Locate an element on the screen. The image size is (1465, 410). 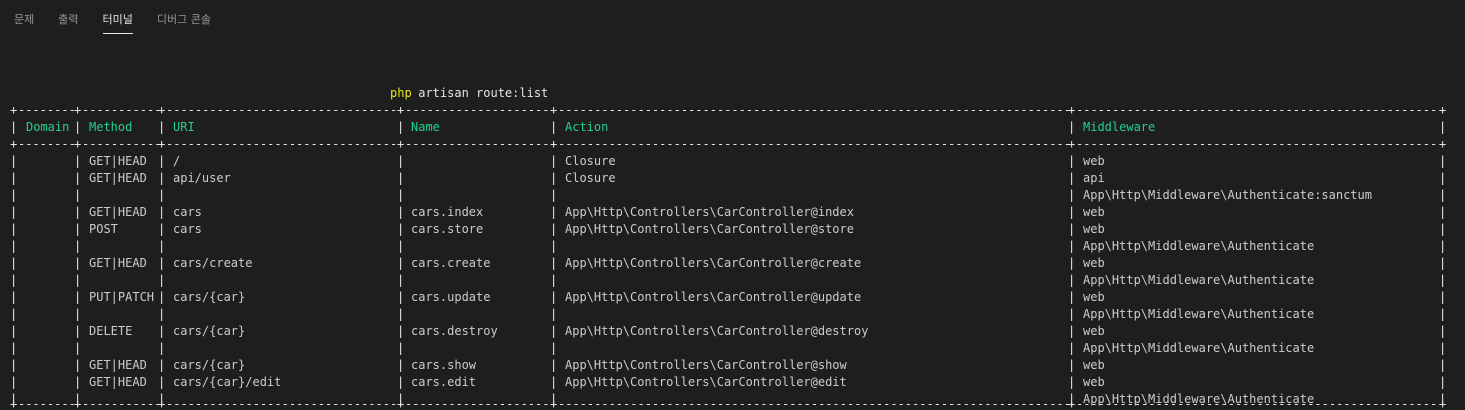
cell-action: App\Http\Controllers\CarController@store is located at coordinates (709, 229).